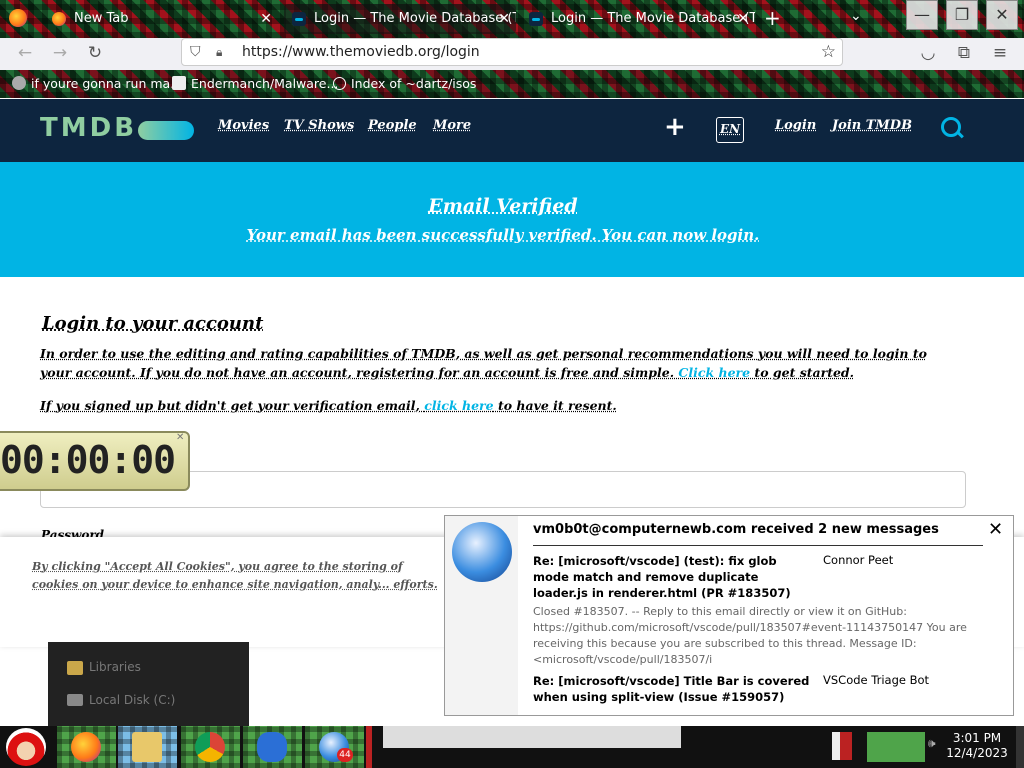  I want to click on local-disk-icon, so click(75, 700).